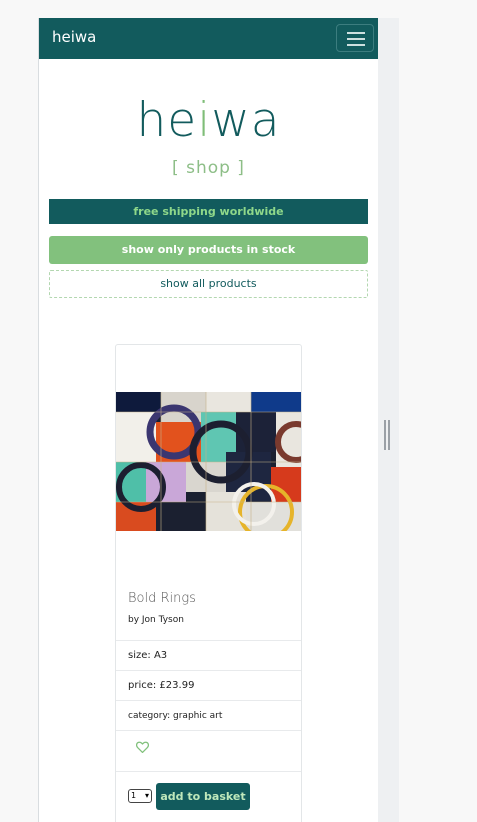 The height and width of the screenshot is (822, 477). What do you see at coordinates (203, 796) in the screenshot?
I see `add-to-basket-button: add to basket` at bounding box center [203, 796].